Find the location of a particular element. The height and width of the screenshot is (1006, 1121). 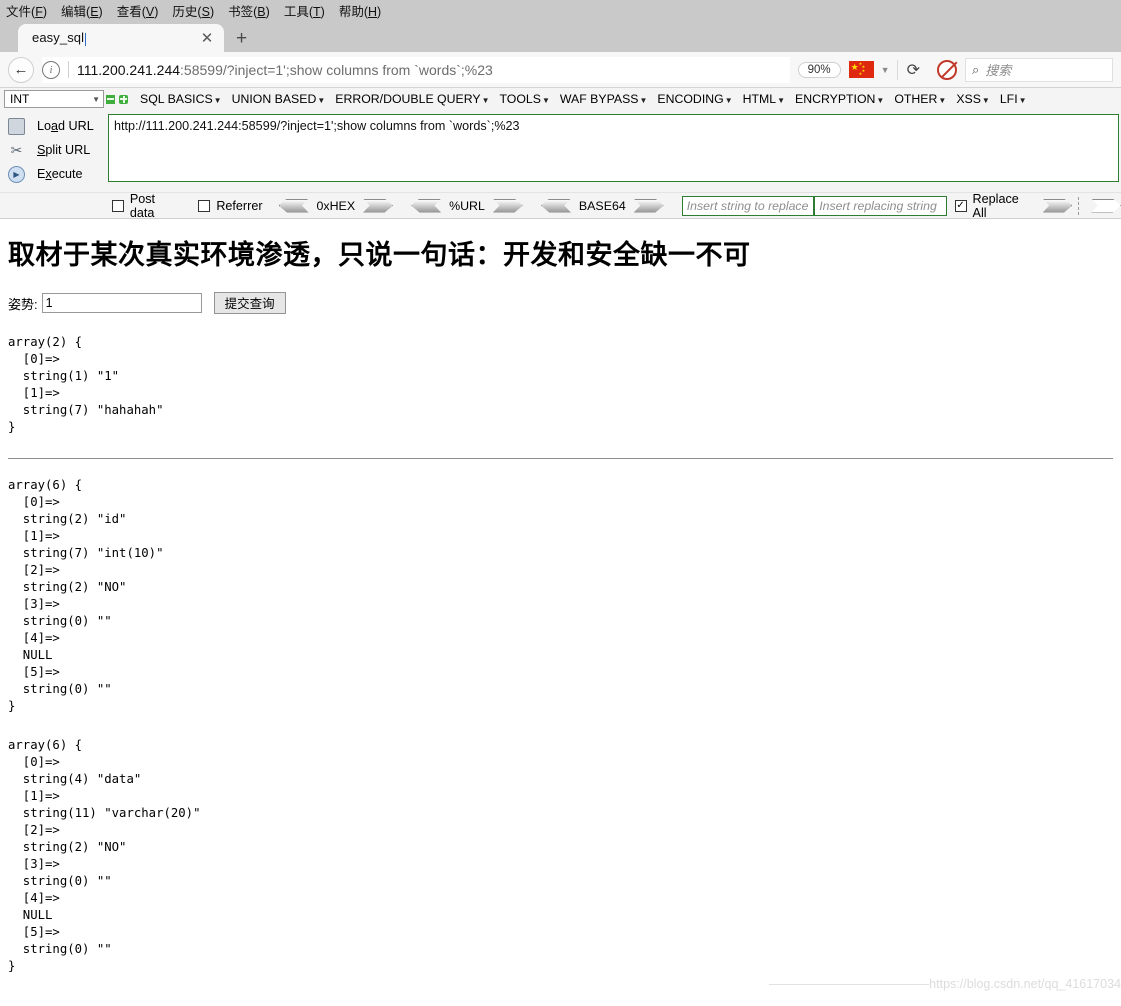

reload-icon: ⟳ is located at coordinates (913, 70).